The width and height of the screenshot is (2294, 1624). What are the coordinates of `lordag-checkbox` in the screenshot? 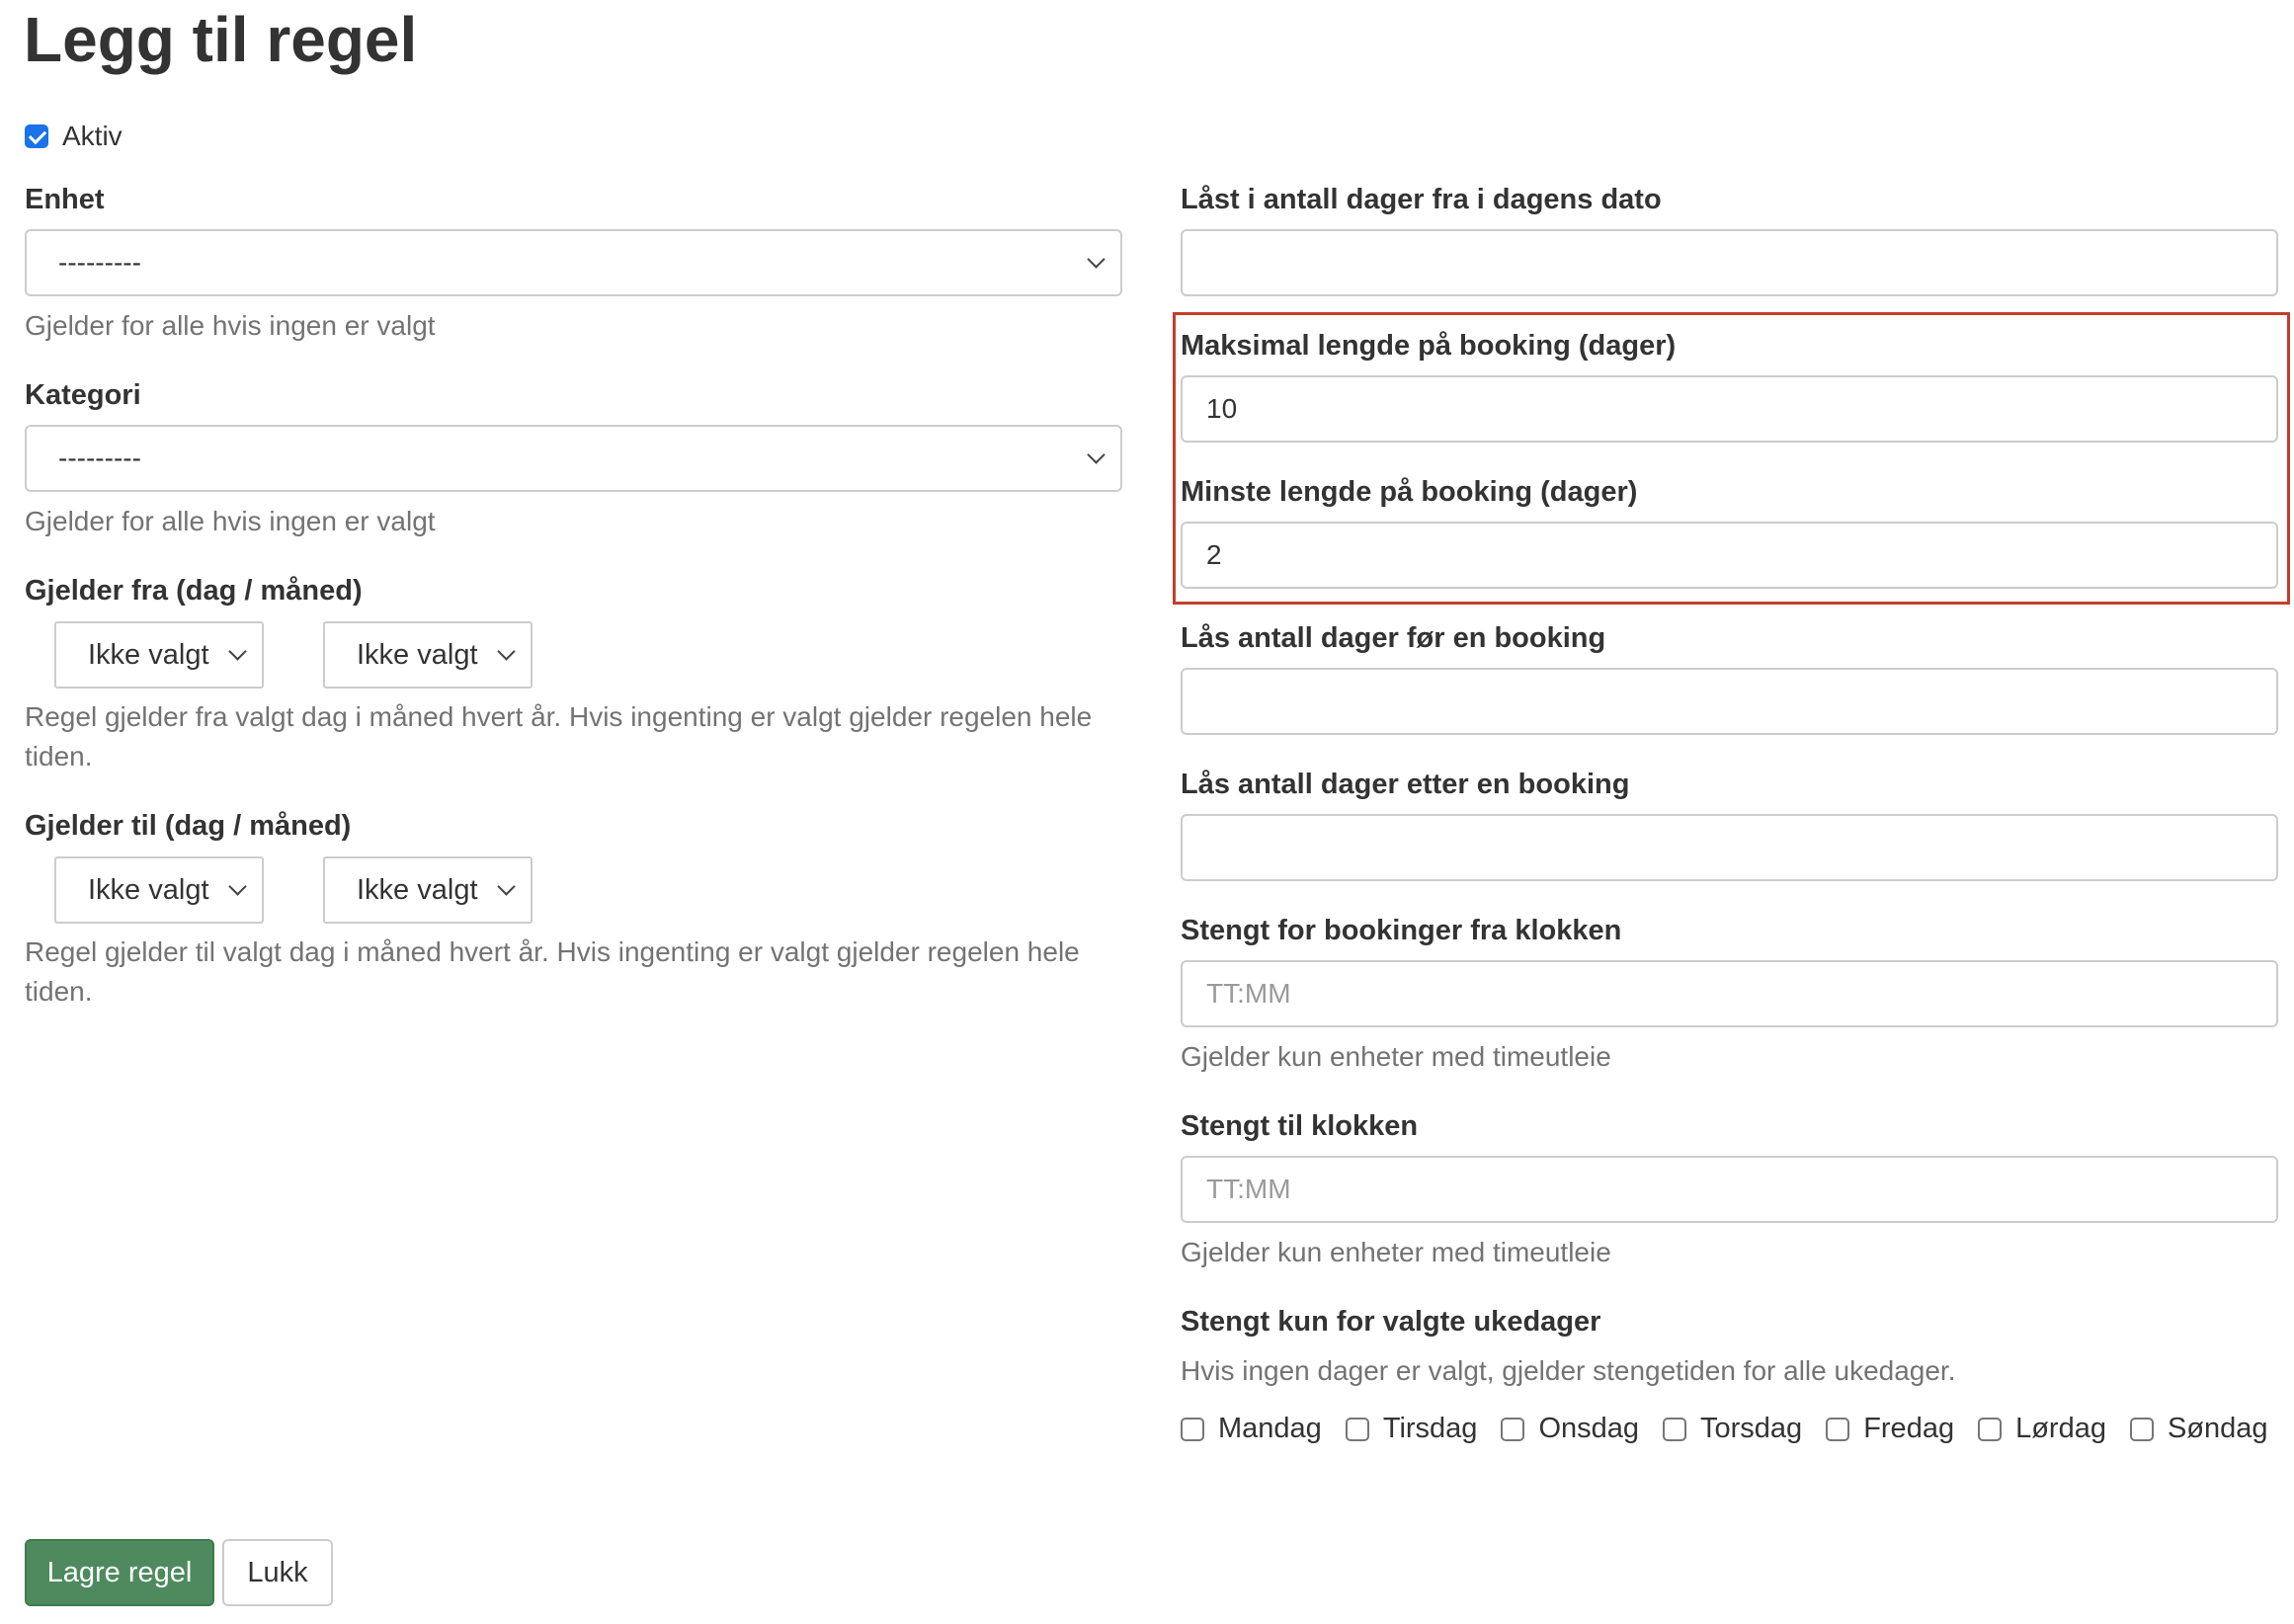 It's located at (1990, 1429).